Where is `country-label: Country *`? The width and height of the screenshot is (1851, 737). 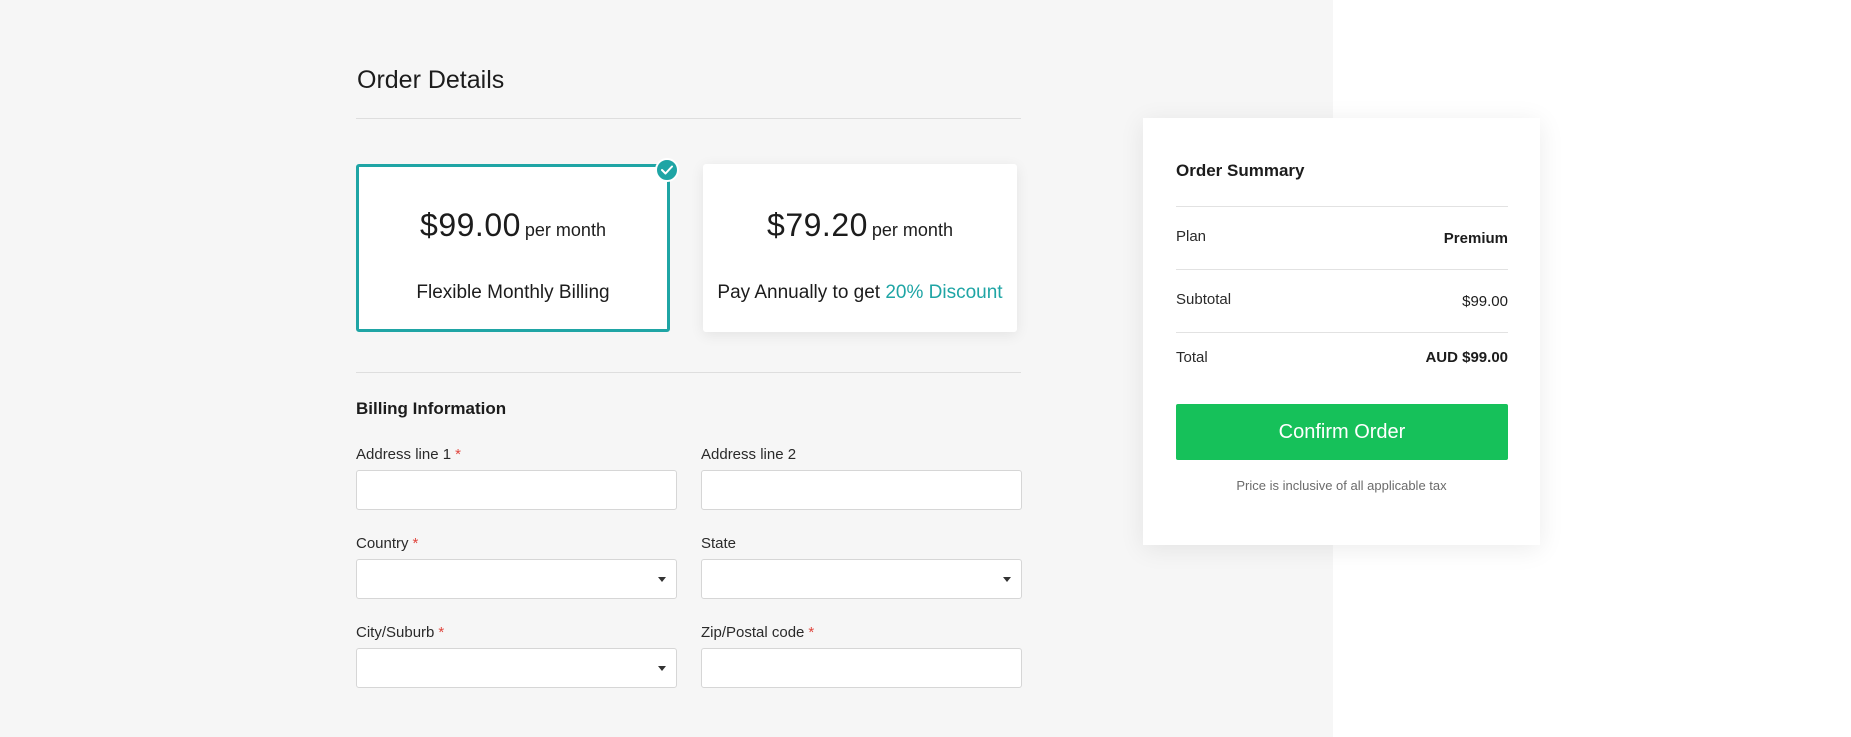
country-label: Country * is located at coordinates (387, 543).